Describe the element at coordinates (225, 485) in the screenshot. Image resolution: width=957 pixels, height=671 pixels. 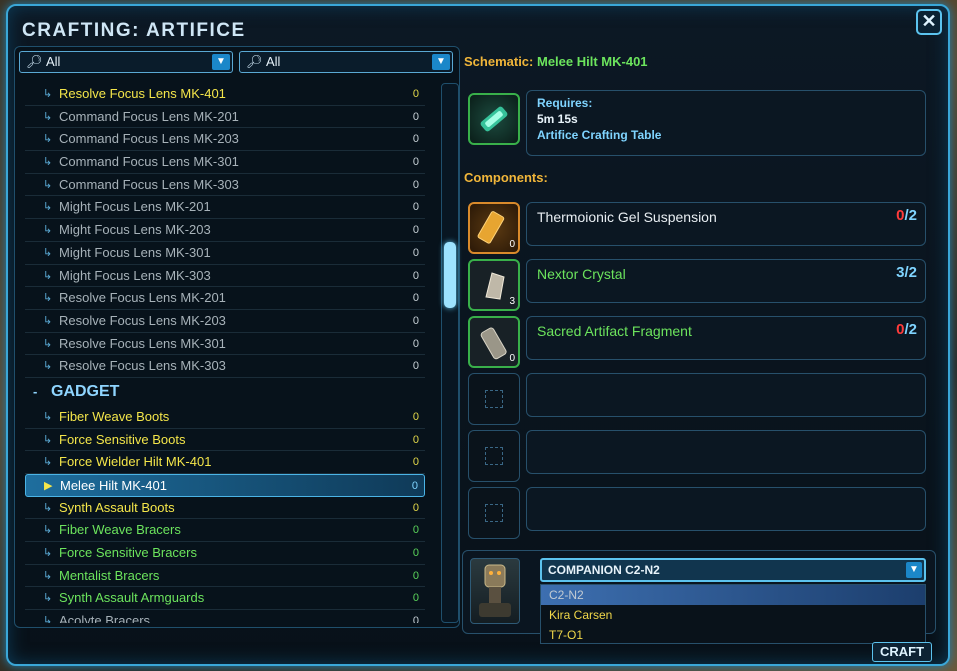
I see `list-item-selected: ▶ Melee Hilt MK-401 0` at that location.